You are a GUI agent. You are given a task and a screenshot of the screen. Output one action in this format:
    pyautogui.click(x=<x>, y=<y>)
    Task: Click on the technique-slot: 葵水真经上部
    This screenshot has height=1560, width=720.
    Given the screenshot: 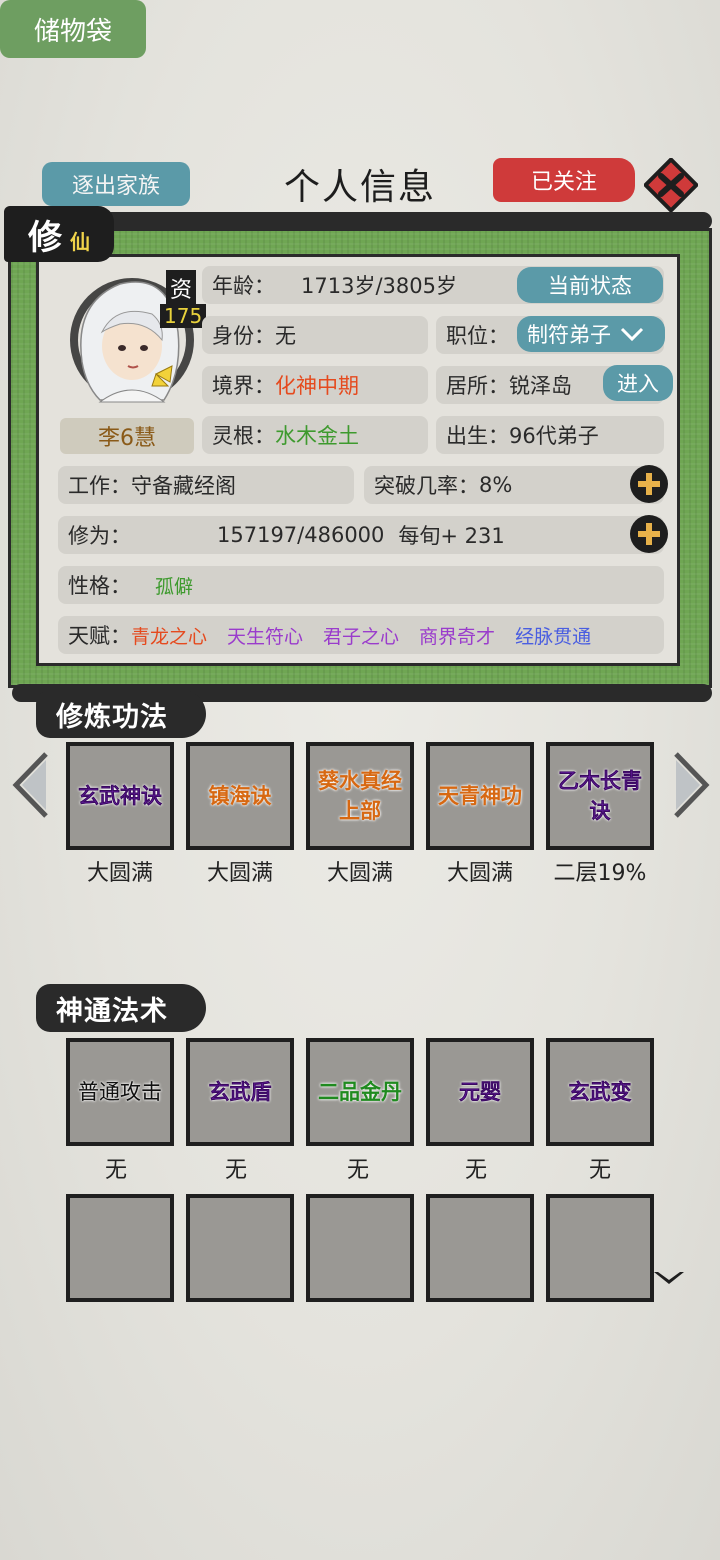 What is the action you would take?
    pyautogui.click(x=360, y=796)
    